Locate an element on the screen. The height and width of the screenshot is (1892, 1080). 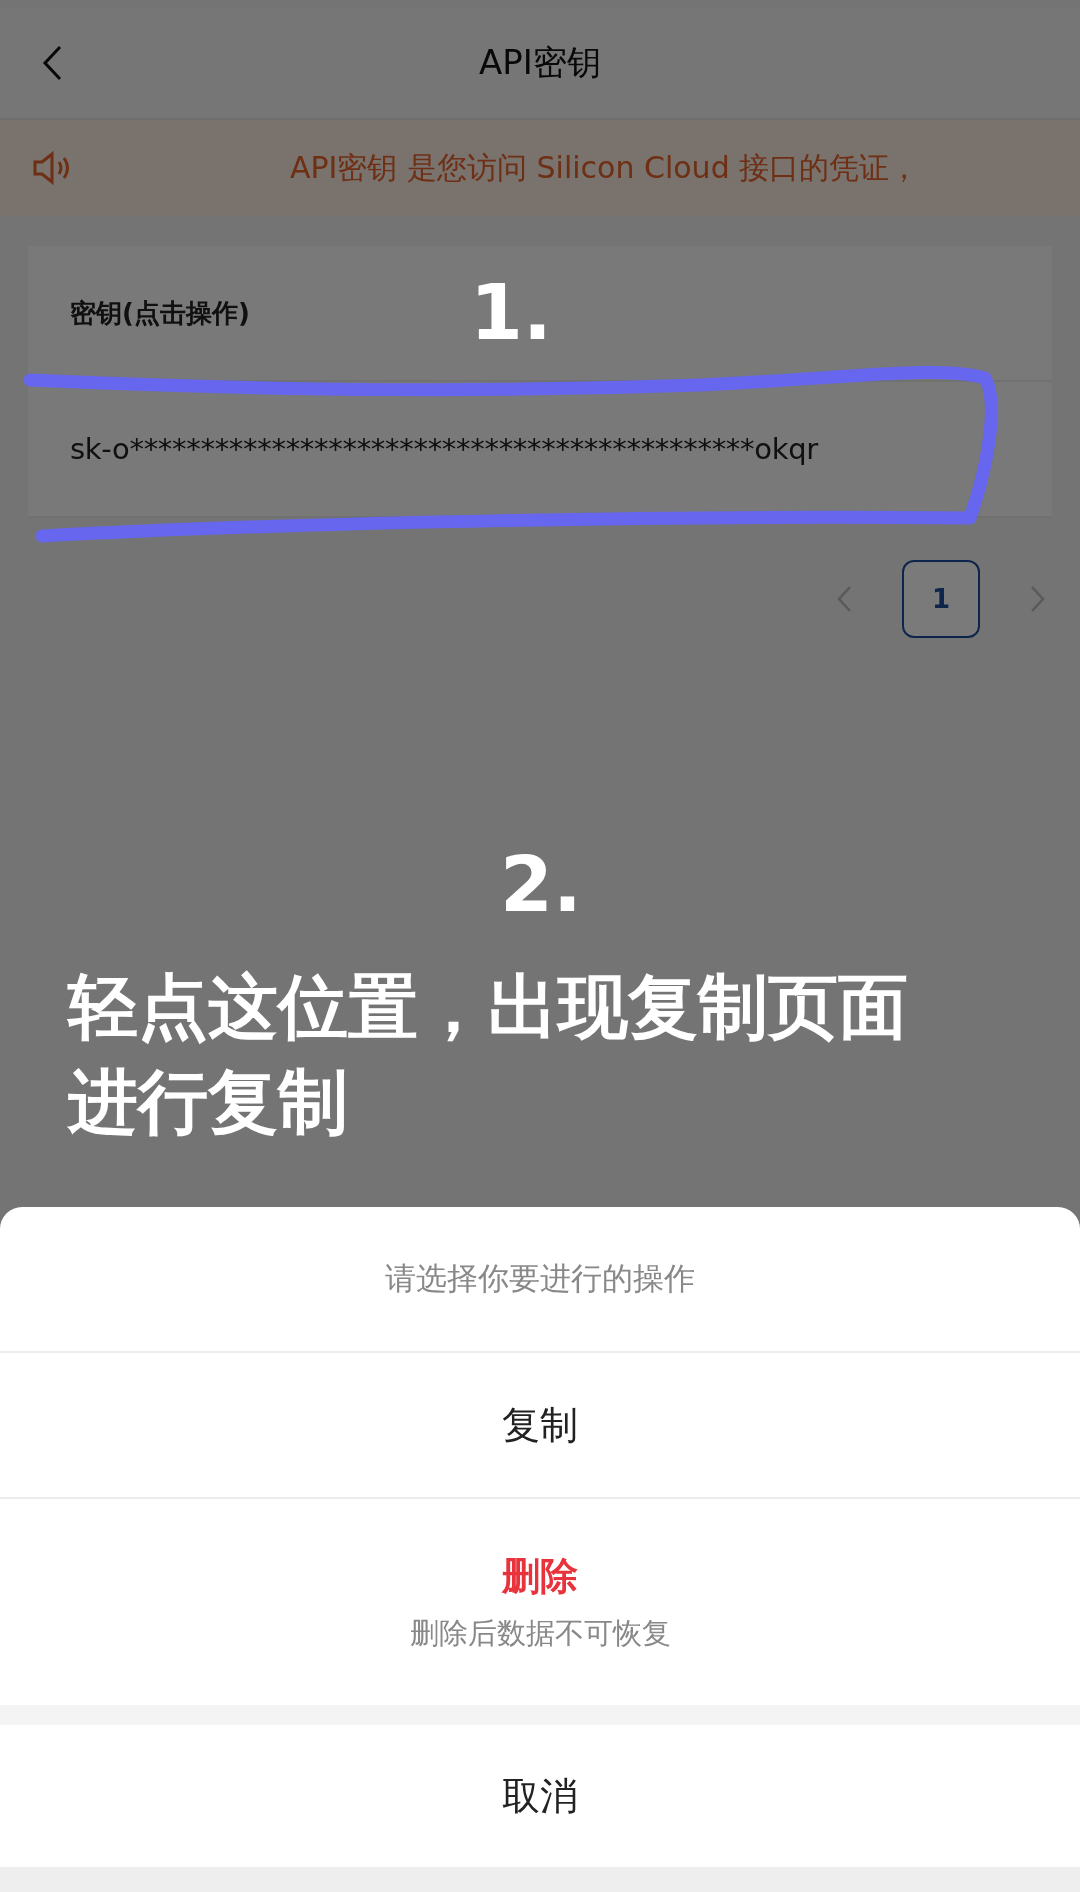
next-page-icon is located at coordinates (1038, 599).